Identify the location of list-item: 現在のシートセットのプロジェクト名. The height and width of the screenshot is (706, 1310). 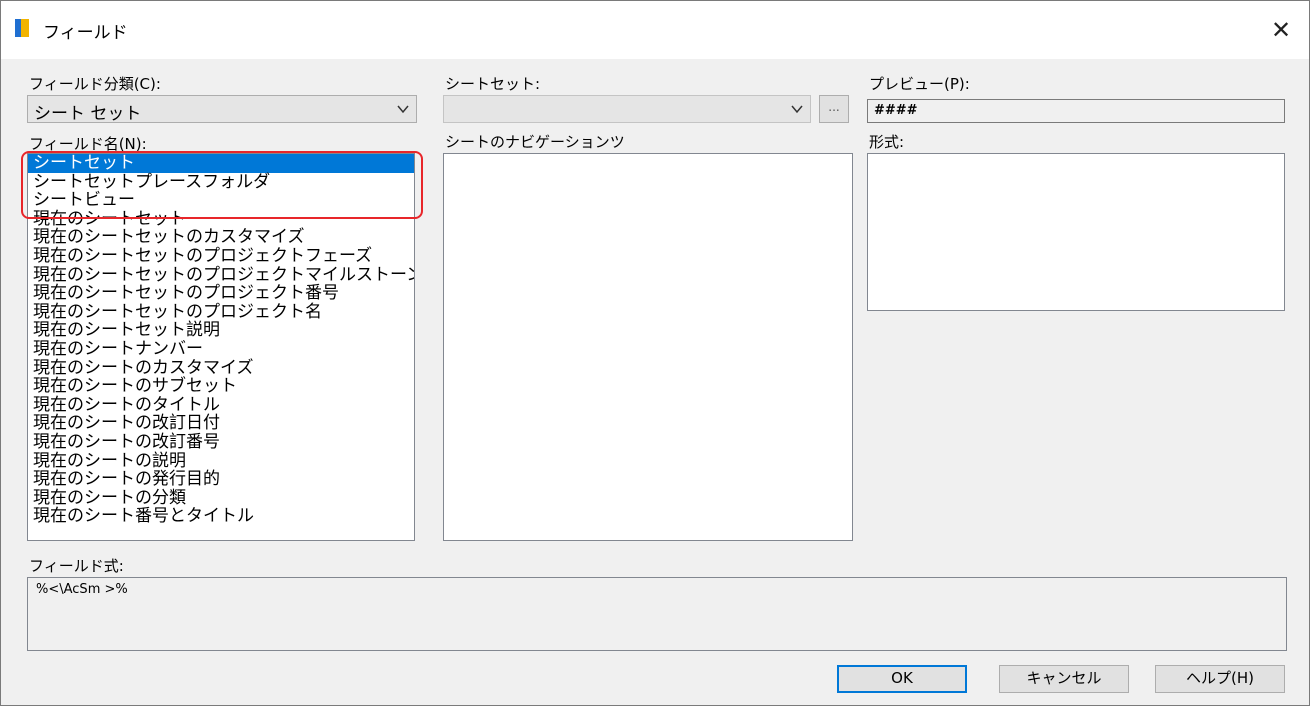
(221, 312).